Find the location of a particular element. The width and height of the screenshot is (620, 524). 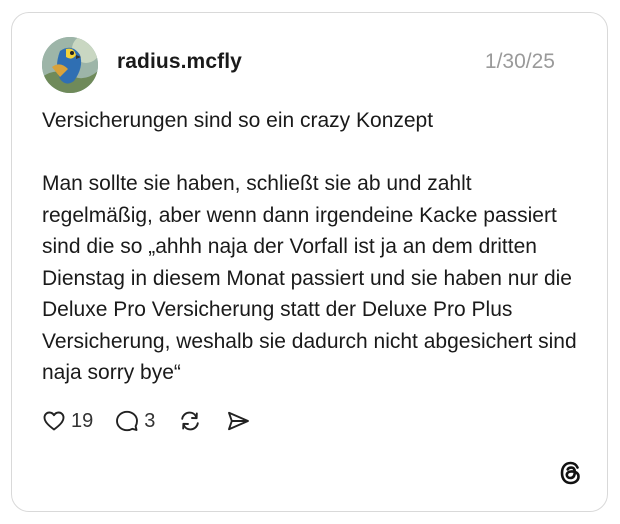

parrot-avatar-image is located at coordinates (70, 65).